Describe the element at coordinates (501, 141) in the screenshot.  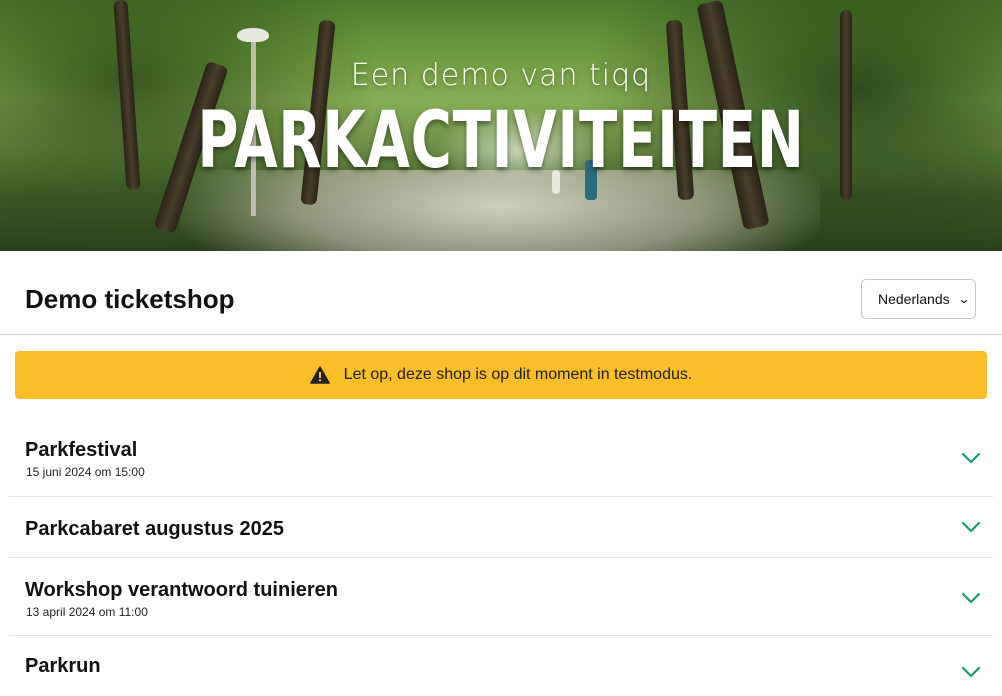
I see `hero-title: PARKACTIVITEITEN` at that location.